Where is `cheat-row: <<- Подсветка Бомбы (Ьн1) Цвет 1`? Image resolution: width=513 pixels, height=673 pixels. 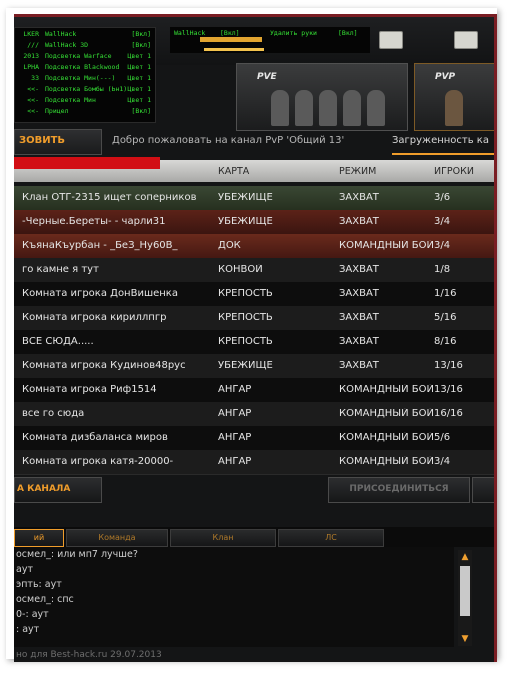 cheat-row: <<- Подсветка Бомбы (Ьн1) Цвет 1 is located at coordinates (85, 89).